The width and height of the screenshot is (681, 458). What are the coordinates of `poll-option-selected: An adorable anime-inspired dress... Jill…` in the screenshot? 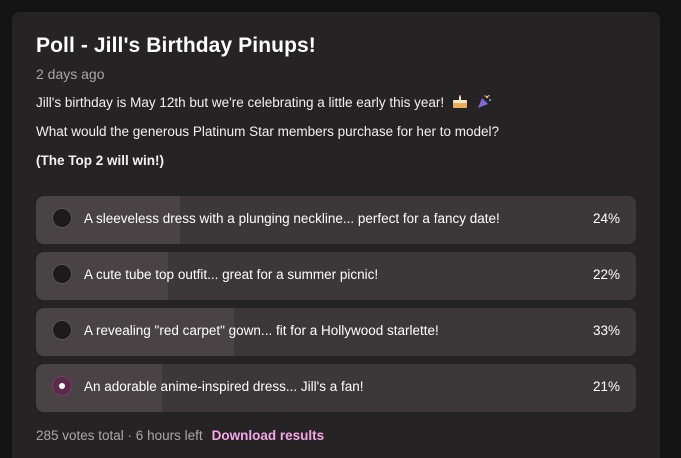 It's located at (336, 388).